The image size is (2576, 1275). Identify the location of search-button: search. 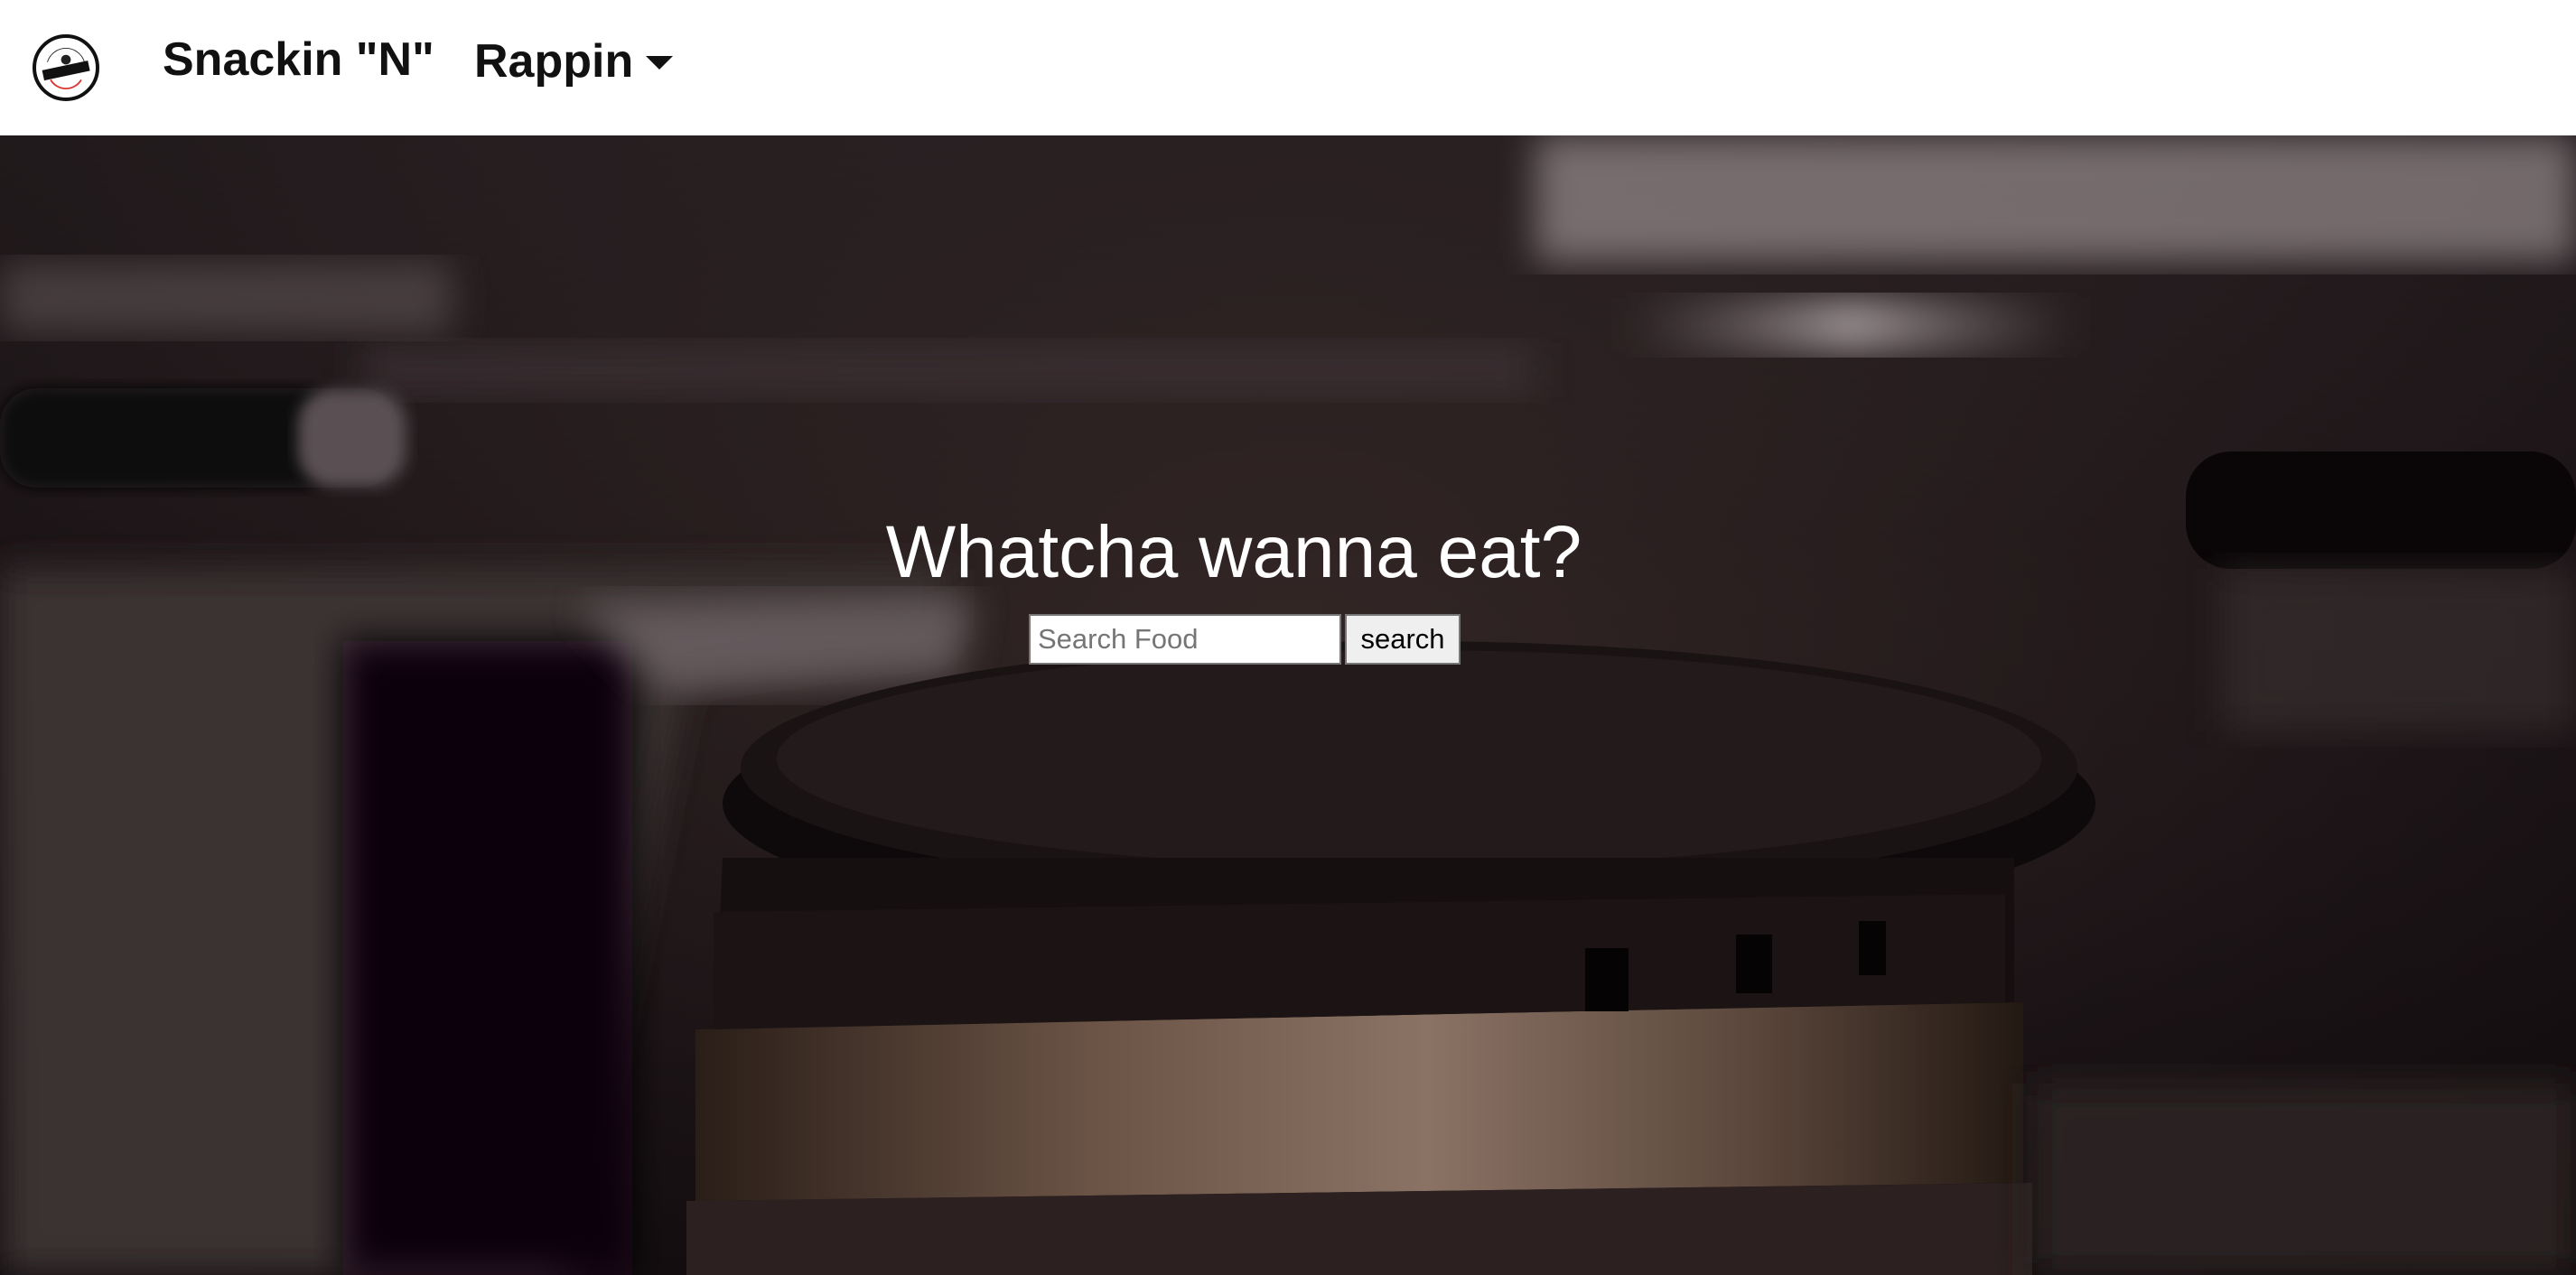
(1403, 639).